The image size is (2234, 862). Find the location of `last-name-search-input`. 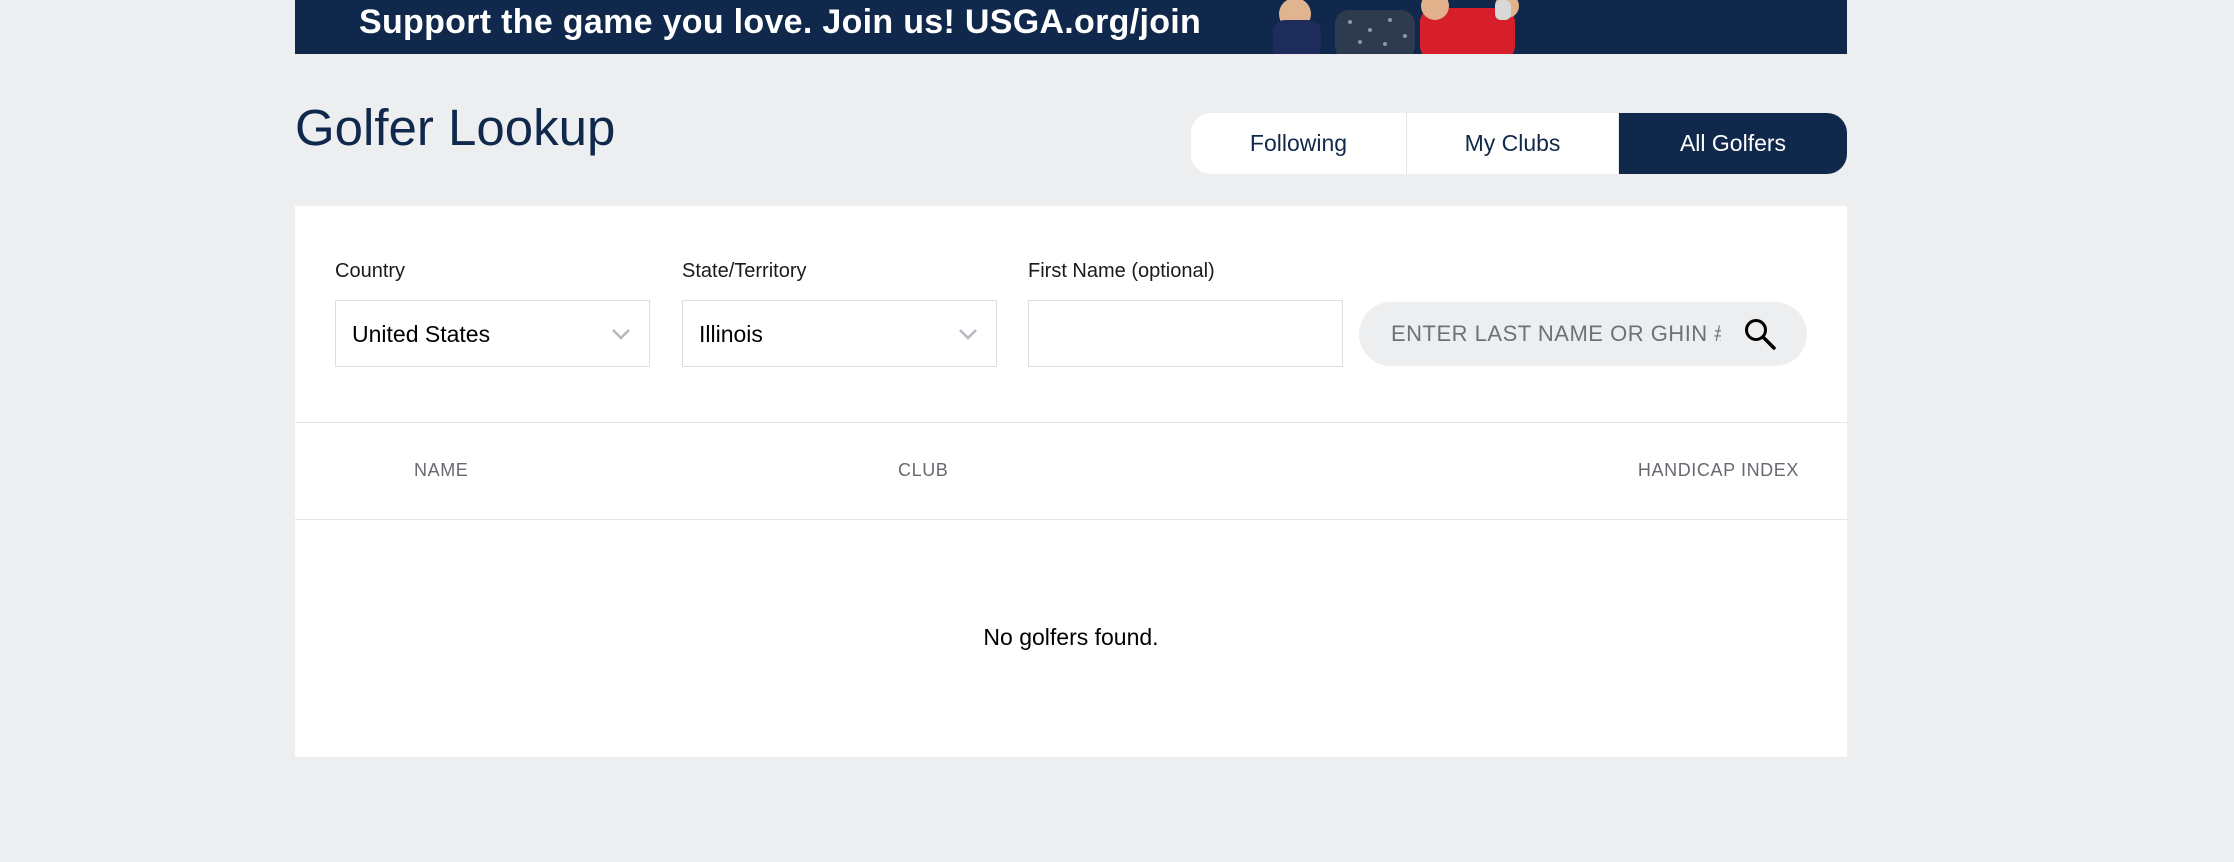

last-name-search-input is located at coordinates (1556, 334).